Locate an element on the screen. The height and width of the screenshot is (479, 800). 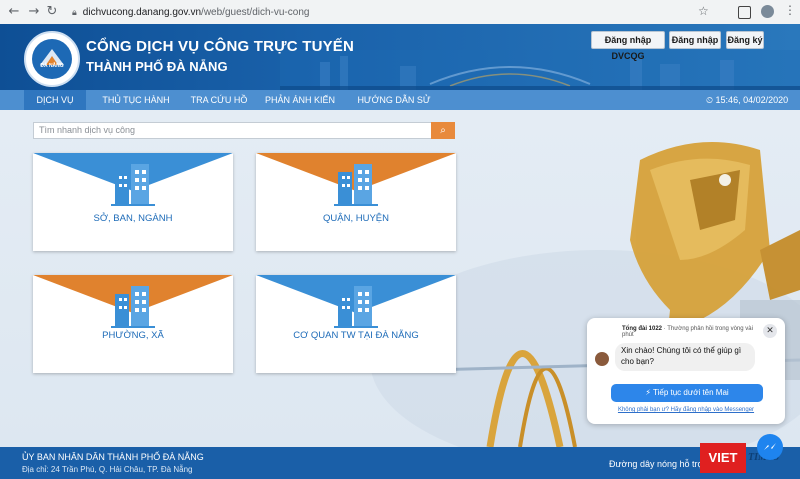
clock-text: 15:46, 04/02/2020 is located at coordinates (752, 100).